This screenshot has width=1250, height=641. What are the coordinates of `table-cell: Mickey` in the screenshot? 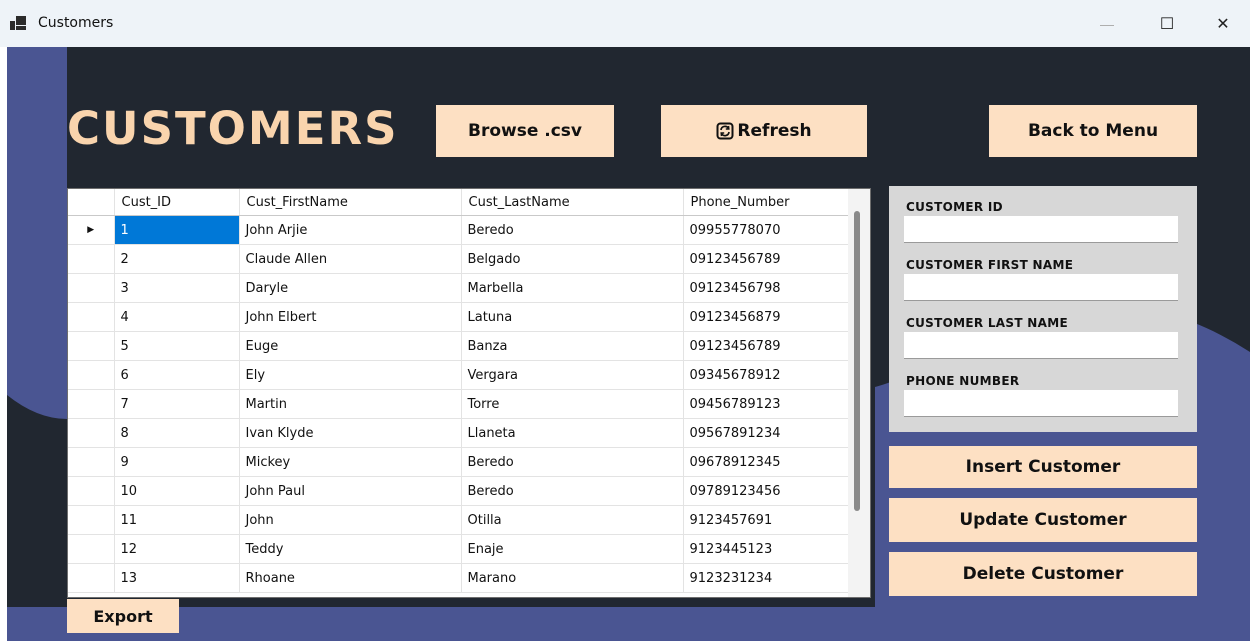 It's located at (350, 462).